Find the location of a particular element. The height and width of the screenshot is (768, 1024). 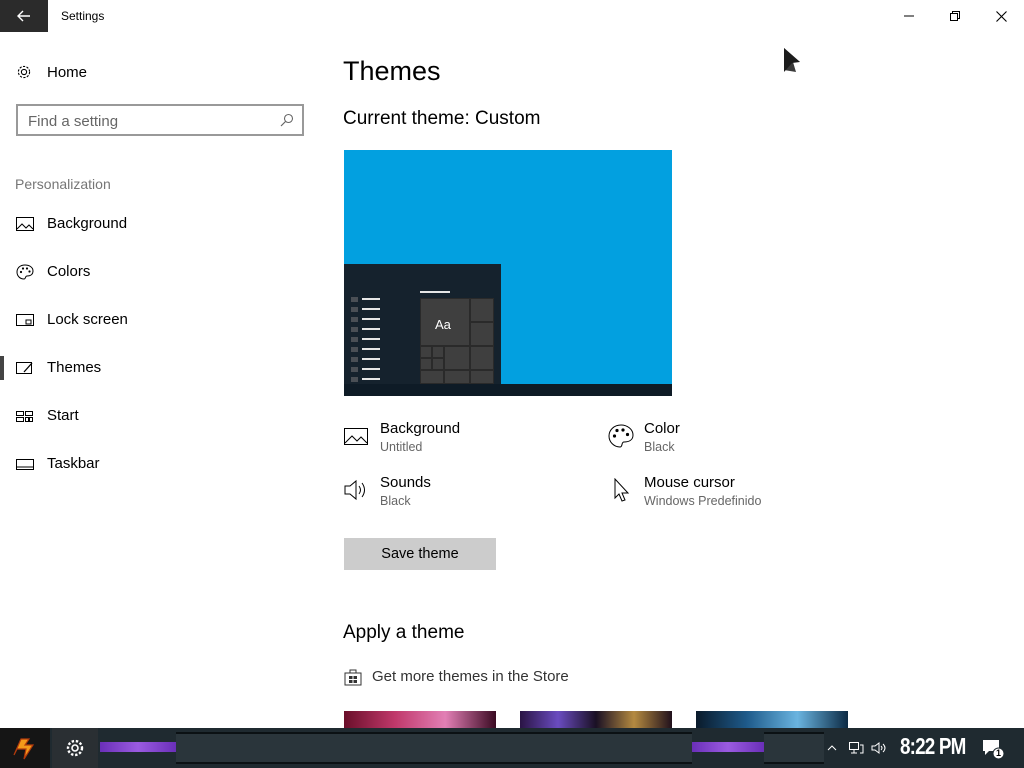

selection-indicator is located at coordinates (2, 368).